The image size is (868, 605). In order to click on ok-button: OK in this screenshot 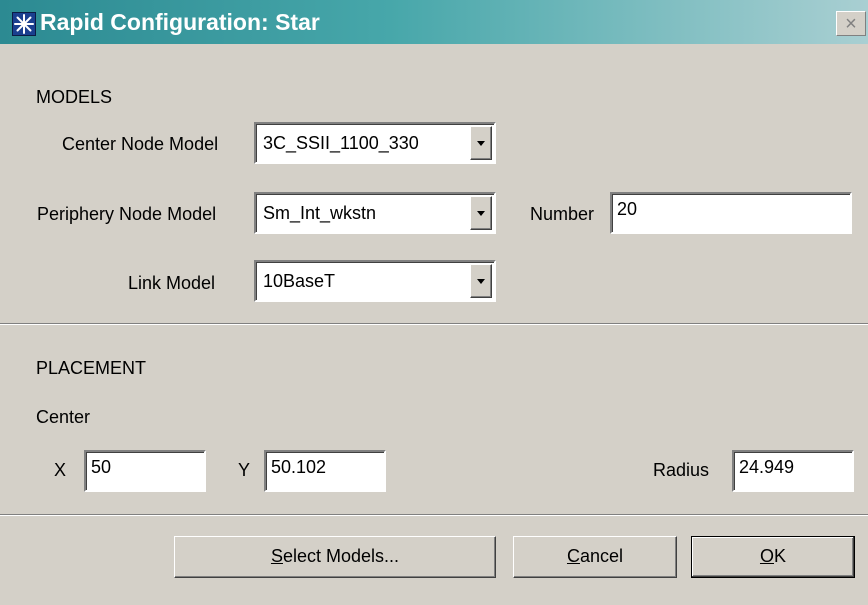, I will do `click(773, 557)`.